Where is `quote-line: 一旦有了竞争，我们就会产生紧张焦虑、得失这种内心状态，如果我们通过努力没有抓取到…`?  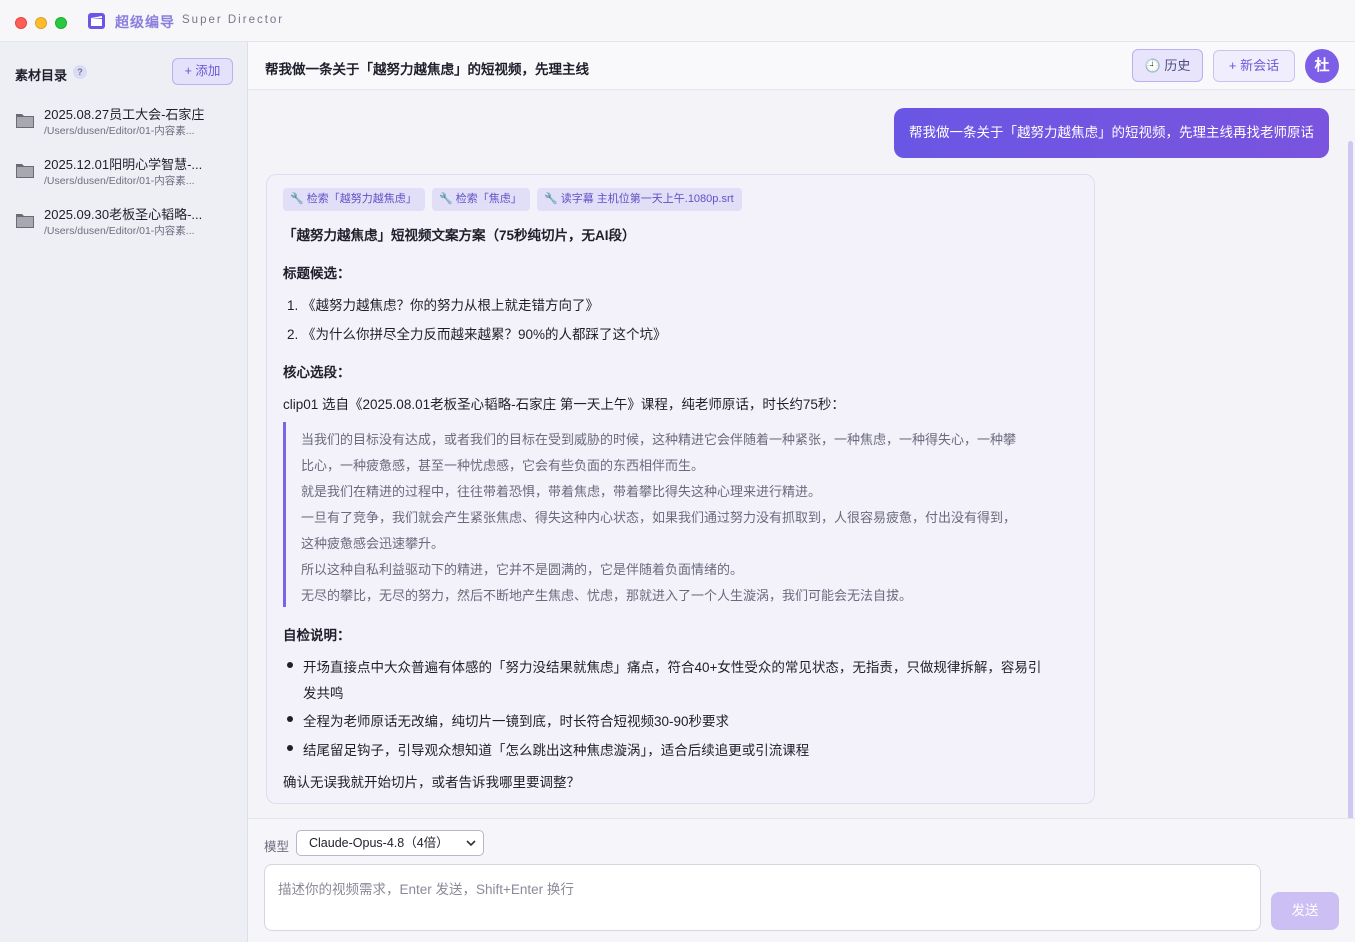 quote-line: 一旦有了竞争，我们就会产生紧张焦虑、得失这种内心状态，如果我们通过努力没有抓取到… is located at coordinates (659, 517).